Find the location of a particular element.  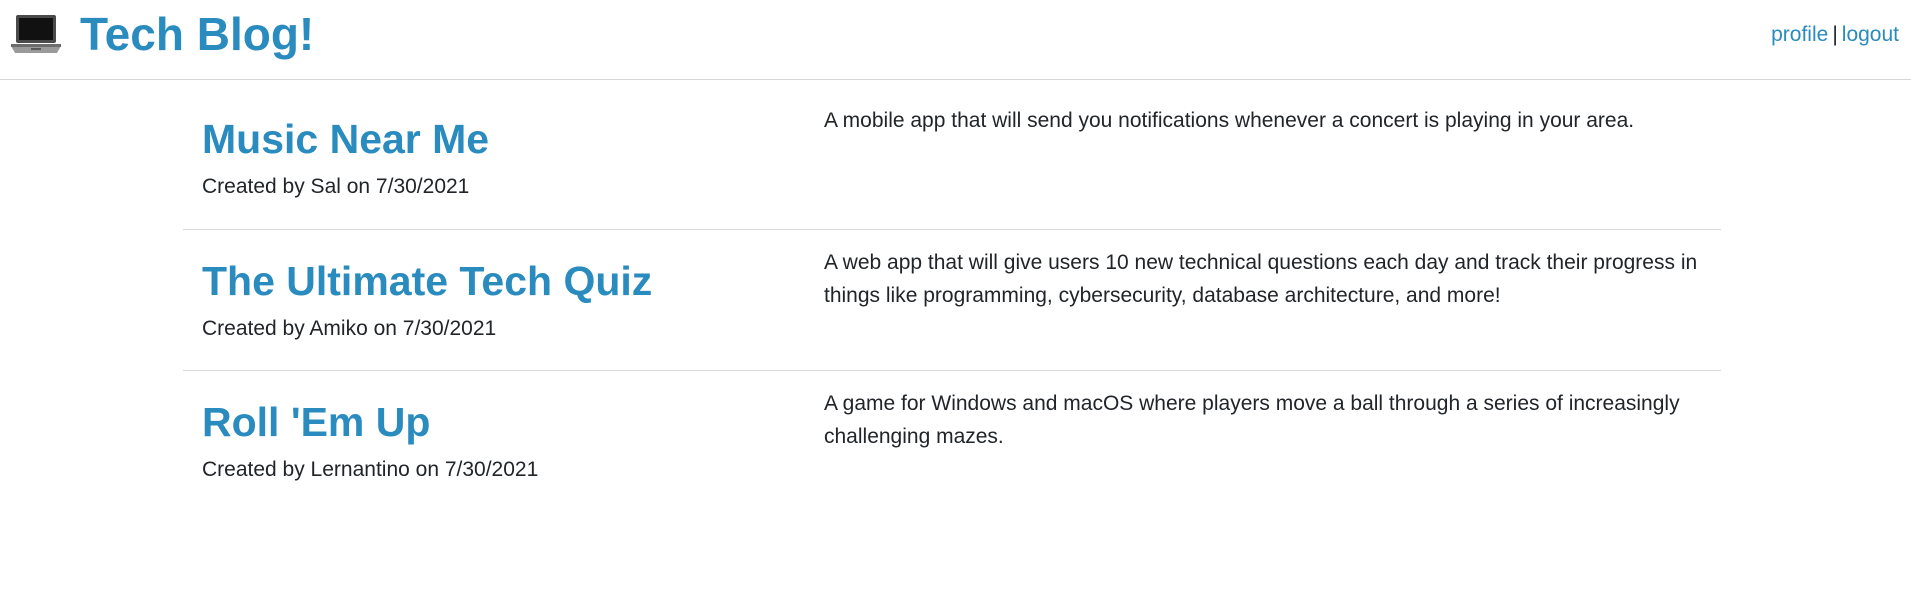

site-title: Tech Blog! is located at coordinates (197, 34).